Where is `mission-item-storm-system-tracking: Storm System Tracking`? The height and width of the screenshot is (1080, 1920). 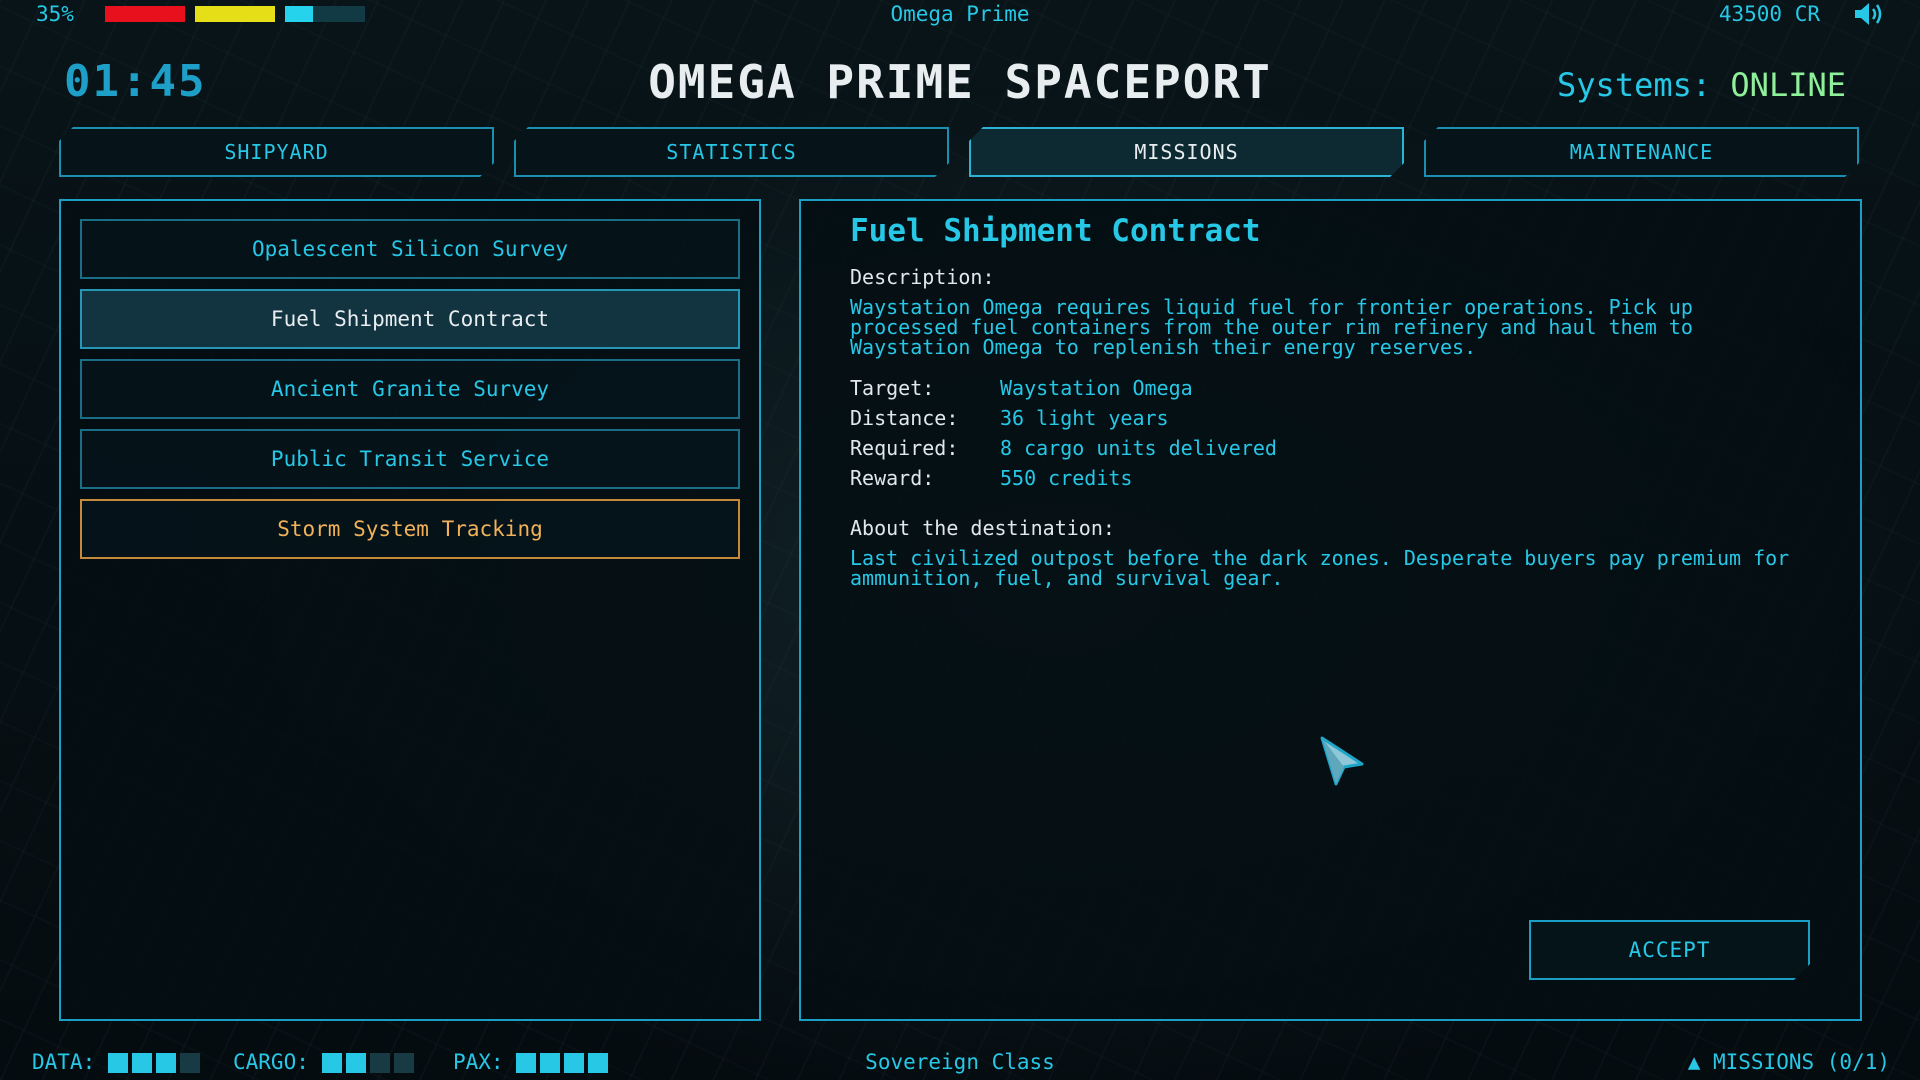 mission-item-storm-system-tracking: Storm System Tracking is located at coordinates (410, 529).